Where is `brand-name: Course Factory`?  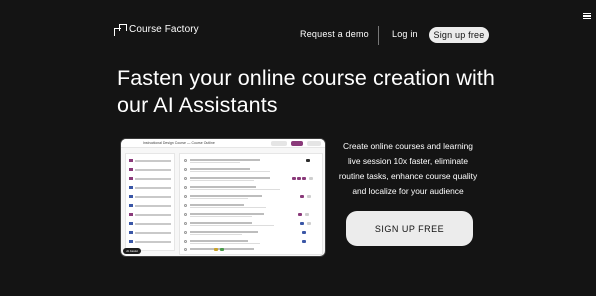
brand-name: Course Factory is located at coordinates (164, 29).